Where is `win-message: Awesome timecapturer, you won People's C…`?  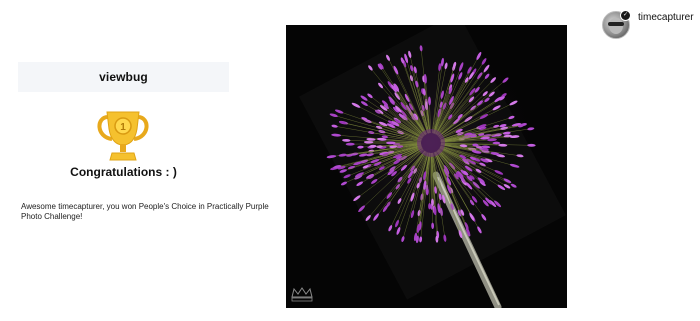 win-message: Awesome timecapturer, you won People's C… is located at coordinates (145, 211).